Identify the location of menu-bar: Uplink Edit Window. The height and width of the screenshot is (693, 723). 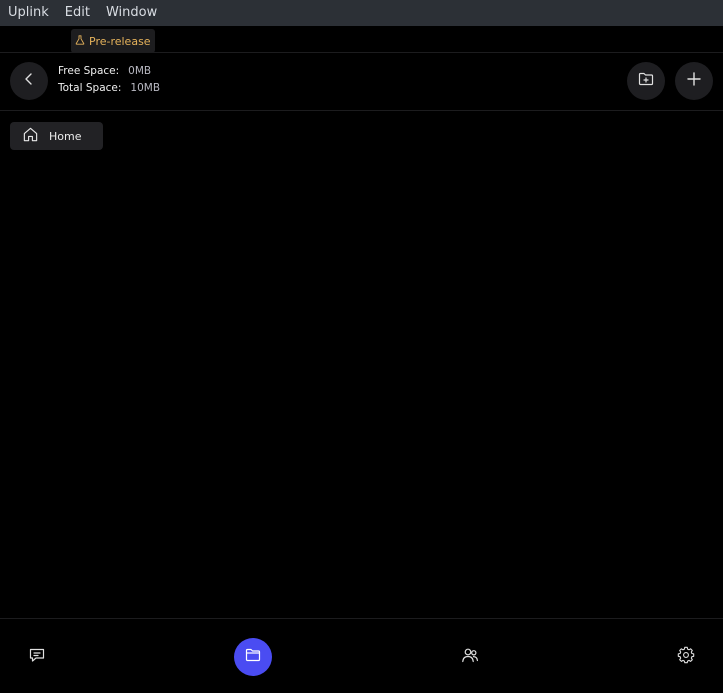
(361, 13).